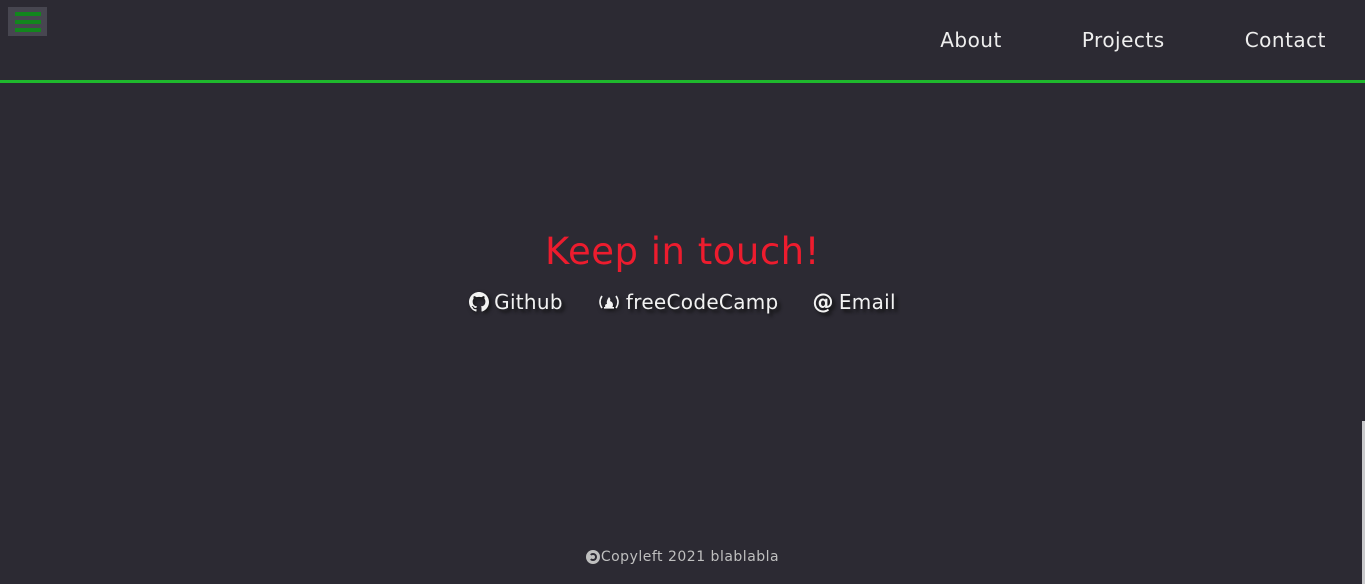 This screenshot has width=1365, height=584. What do you see at coordinates (1123, 40) in the screenshot?
I see `nav-link-projects: Projects` at bounding box center [1123, 40].